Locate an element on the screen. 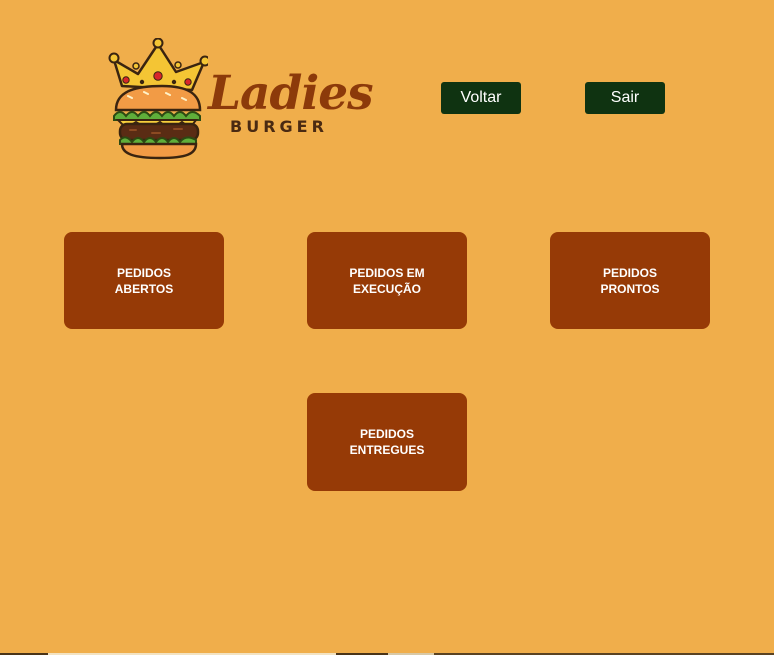  logo: Ladies BURGER is located at coordinates (241, 100).